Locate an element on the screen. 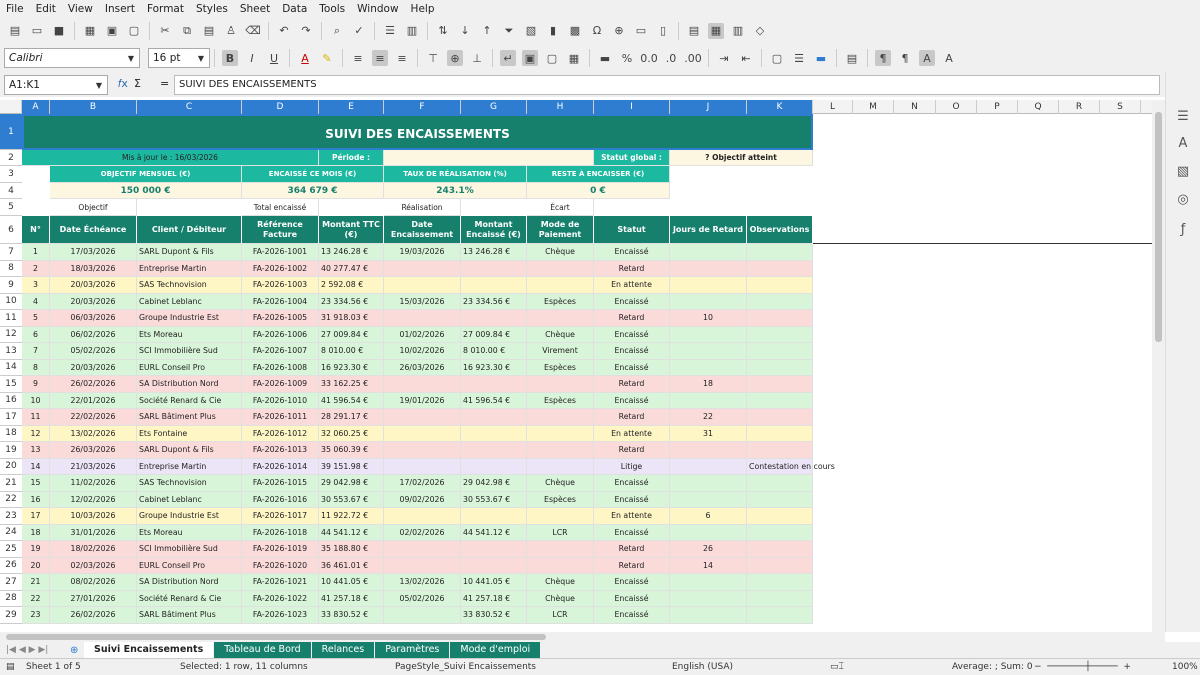 This screenshot has width=1200, height=675. sum-icon: Σ is located at coordinates (137, 83).